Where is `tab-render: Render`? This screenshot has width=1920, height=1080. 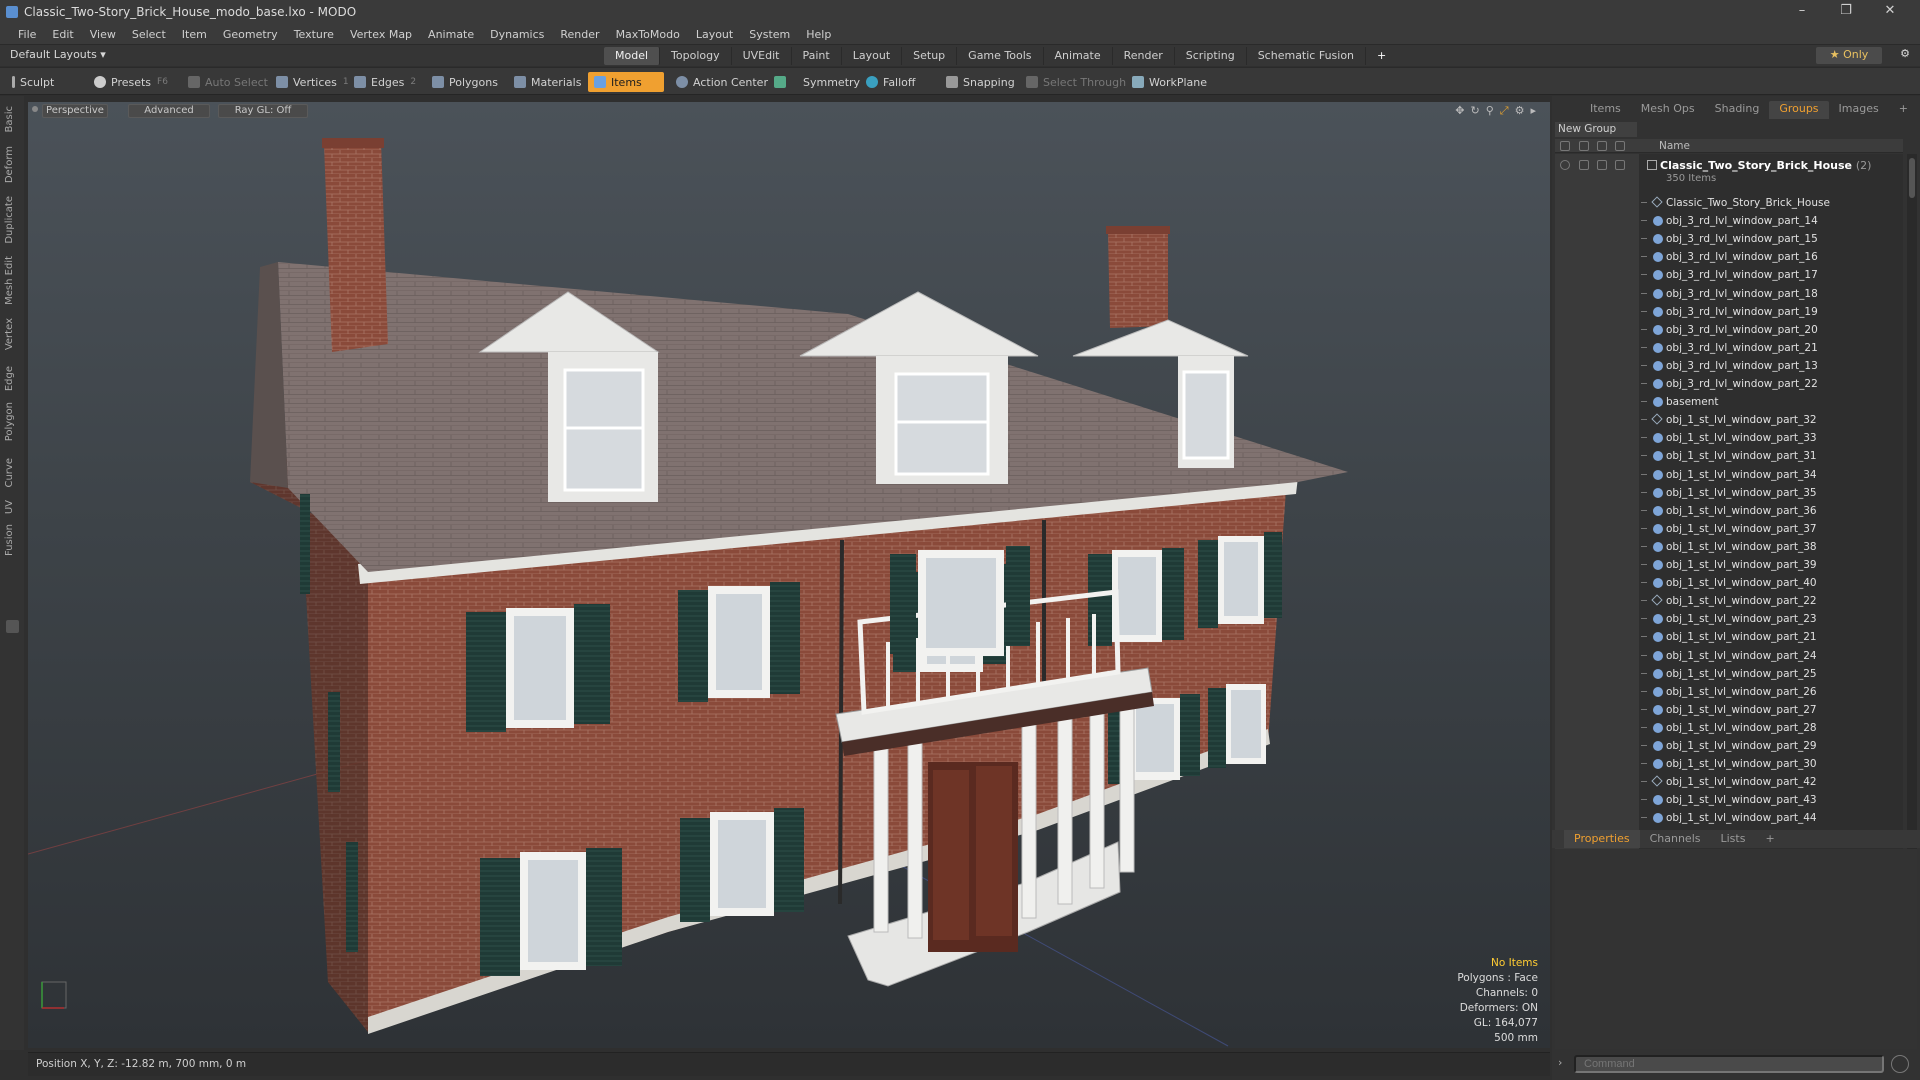
tab-render: Render is located at coordinates (1144, 56).